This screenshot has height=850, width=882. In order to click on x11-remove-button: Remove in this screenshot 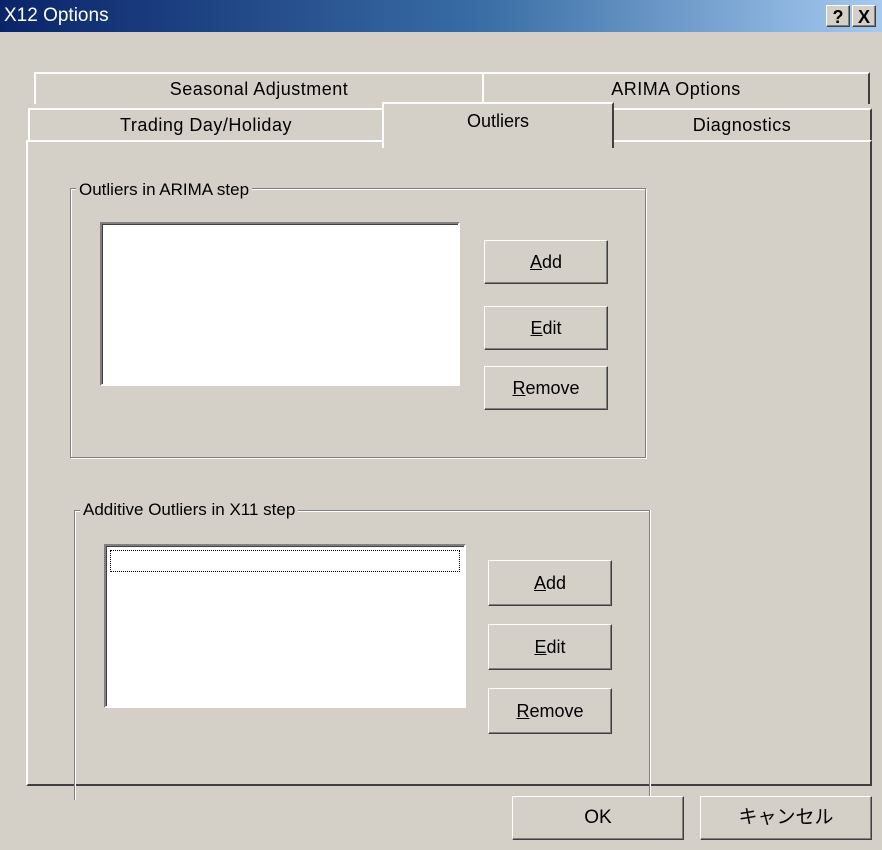, I will do `click(550, 711)`.